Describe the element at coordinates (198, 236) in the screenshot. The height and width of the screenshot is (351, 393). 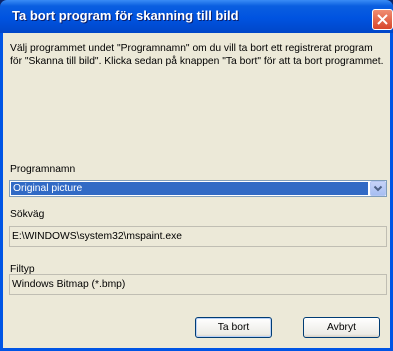
I see `path-field: E:\WINDOWS\system32\mspaint.exe` at that location.